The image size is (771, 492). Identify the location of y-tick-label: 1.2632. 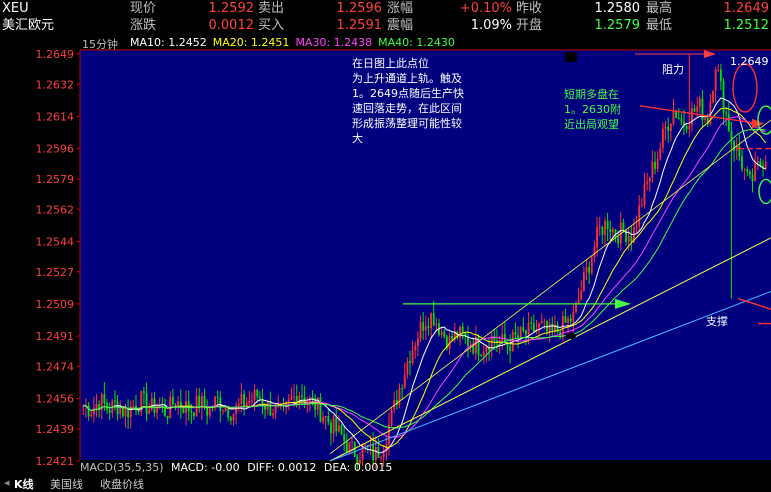
(55, 84).